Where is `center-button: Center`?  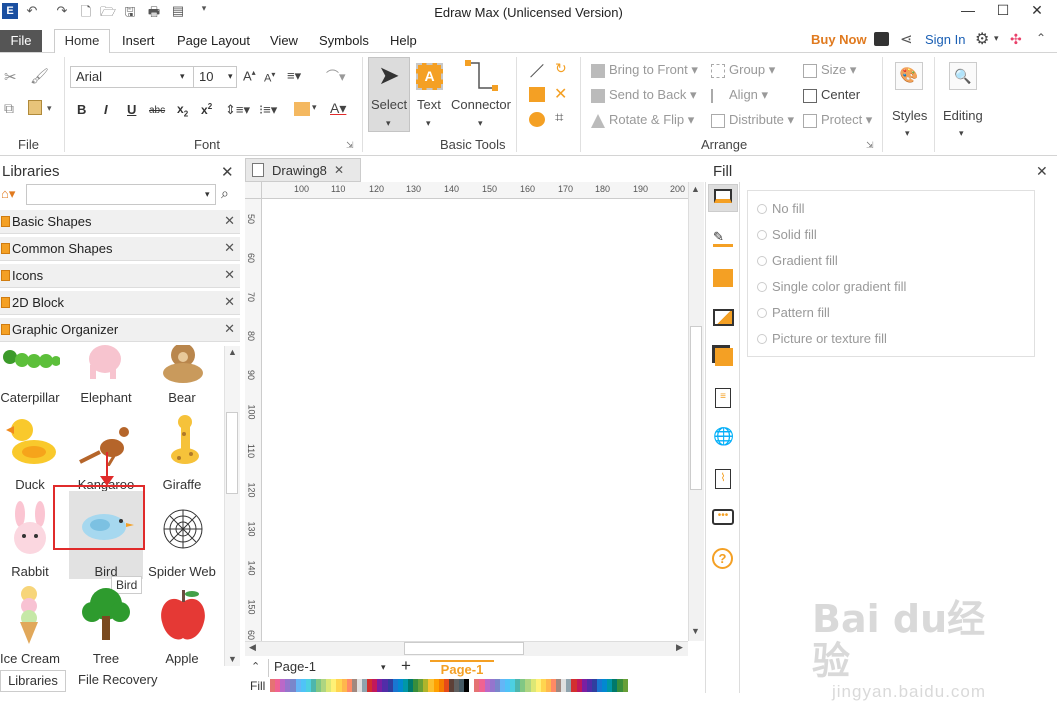
center-button: Center is located at coordinates (831, 95).